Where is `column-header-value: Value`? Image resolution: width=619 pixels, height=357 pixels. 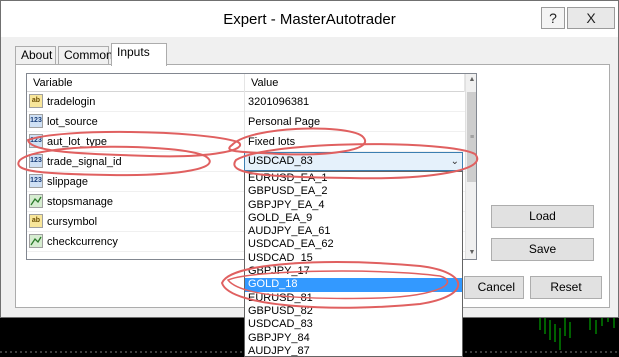
column-header-value: Value is located at coordinates (355, 83).